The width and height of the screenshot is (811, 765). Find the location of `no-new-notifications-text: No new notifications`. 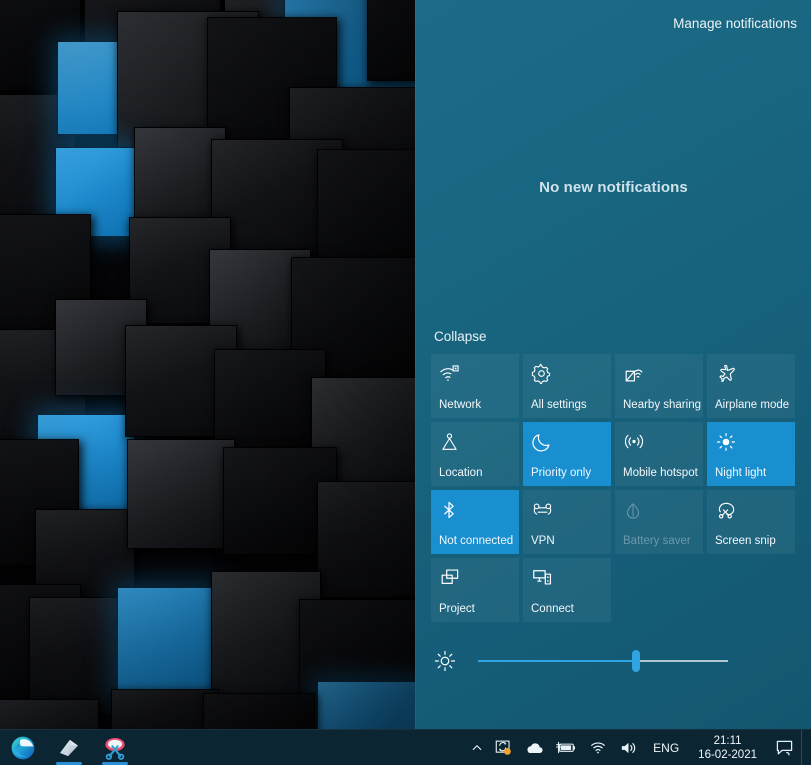

no-new-notifications-text: No new notifications is located at coordinates (613, 187).